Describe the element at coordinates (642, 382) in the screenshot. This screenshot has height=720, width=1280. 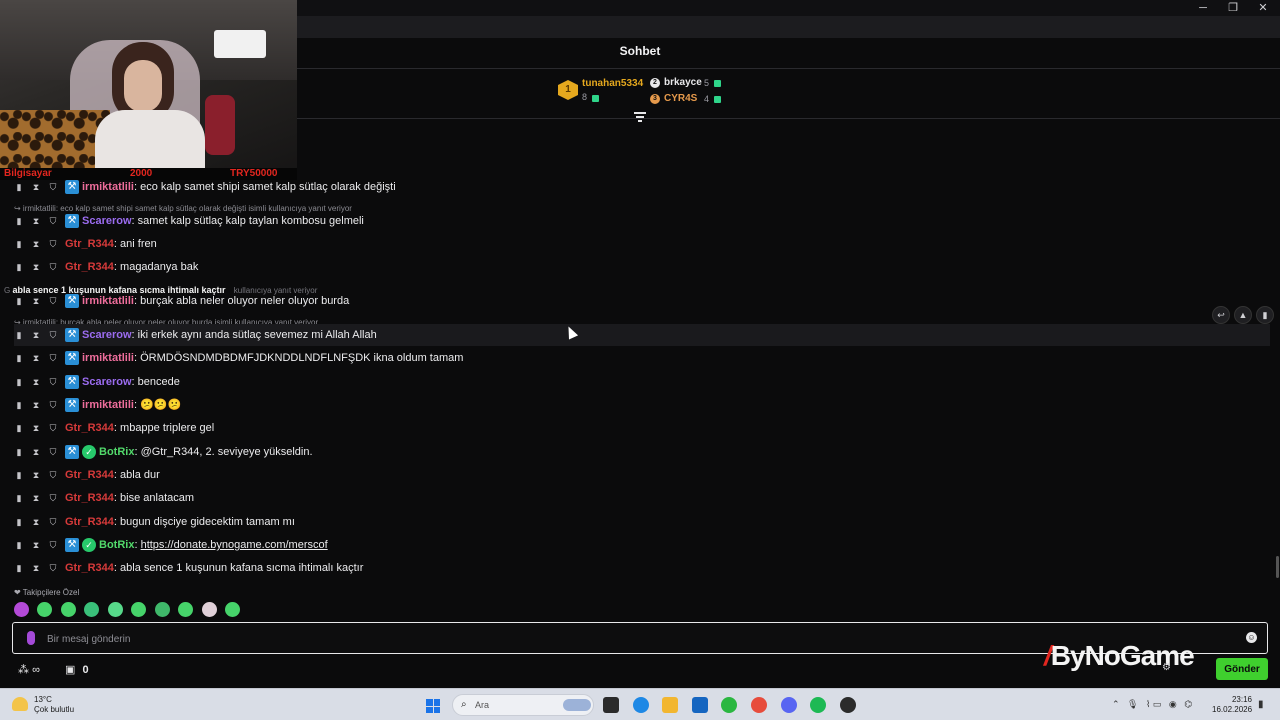
I see `chat-message-row: ▮ ⧗ ⛉ ⚒ Scarerow: bencede` at that location.